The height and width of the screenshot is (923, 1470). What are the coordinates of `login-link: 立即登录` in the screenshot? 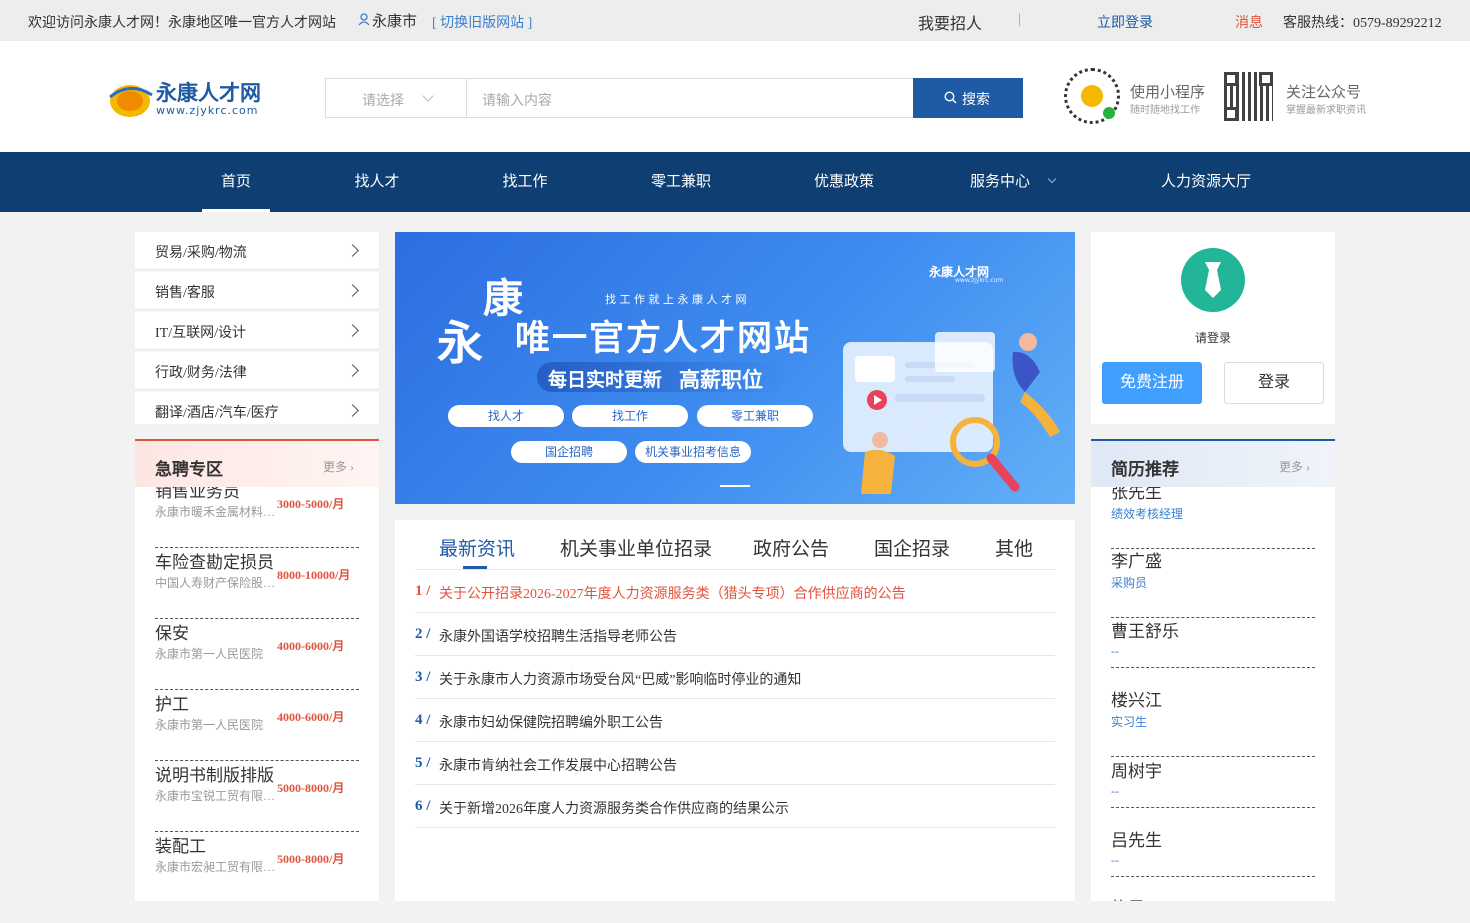 It's located at (1125, 22).